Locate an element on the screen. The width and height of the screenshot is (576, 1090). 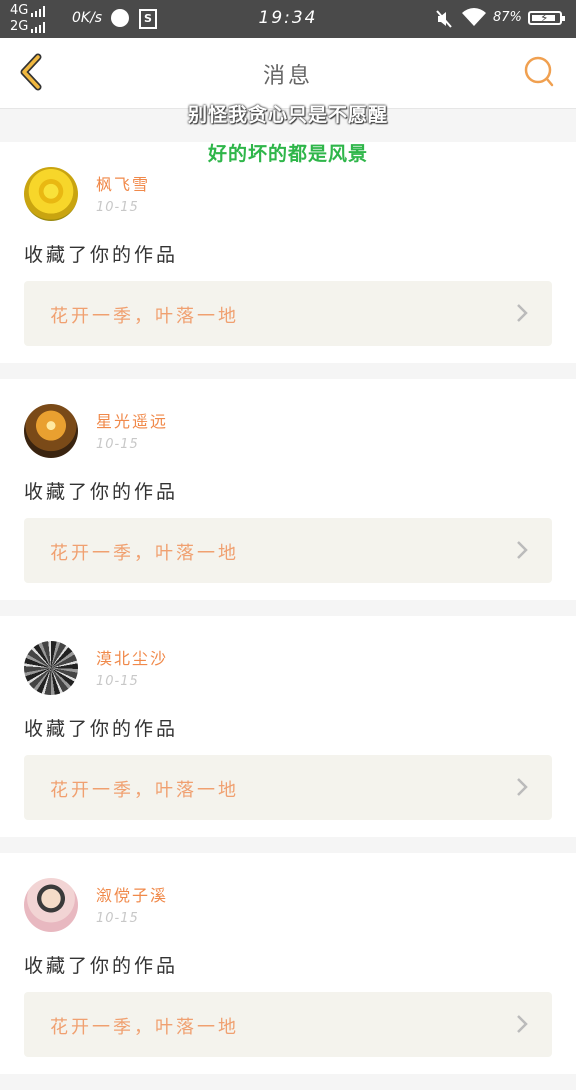
username: 枫飞雪 is located at coordinates (123, 183).